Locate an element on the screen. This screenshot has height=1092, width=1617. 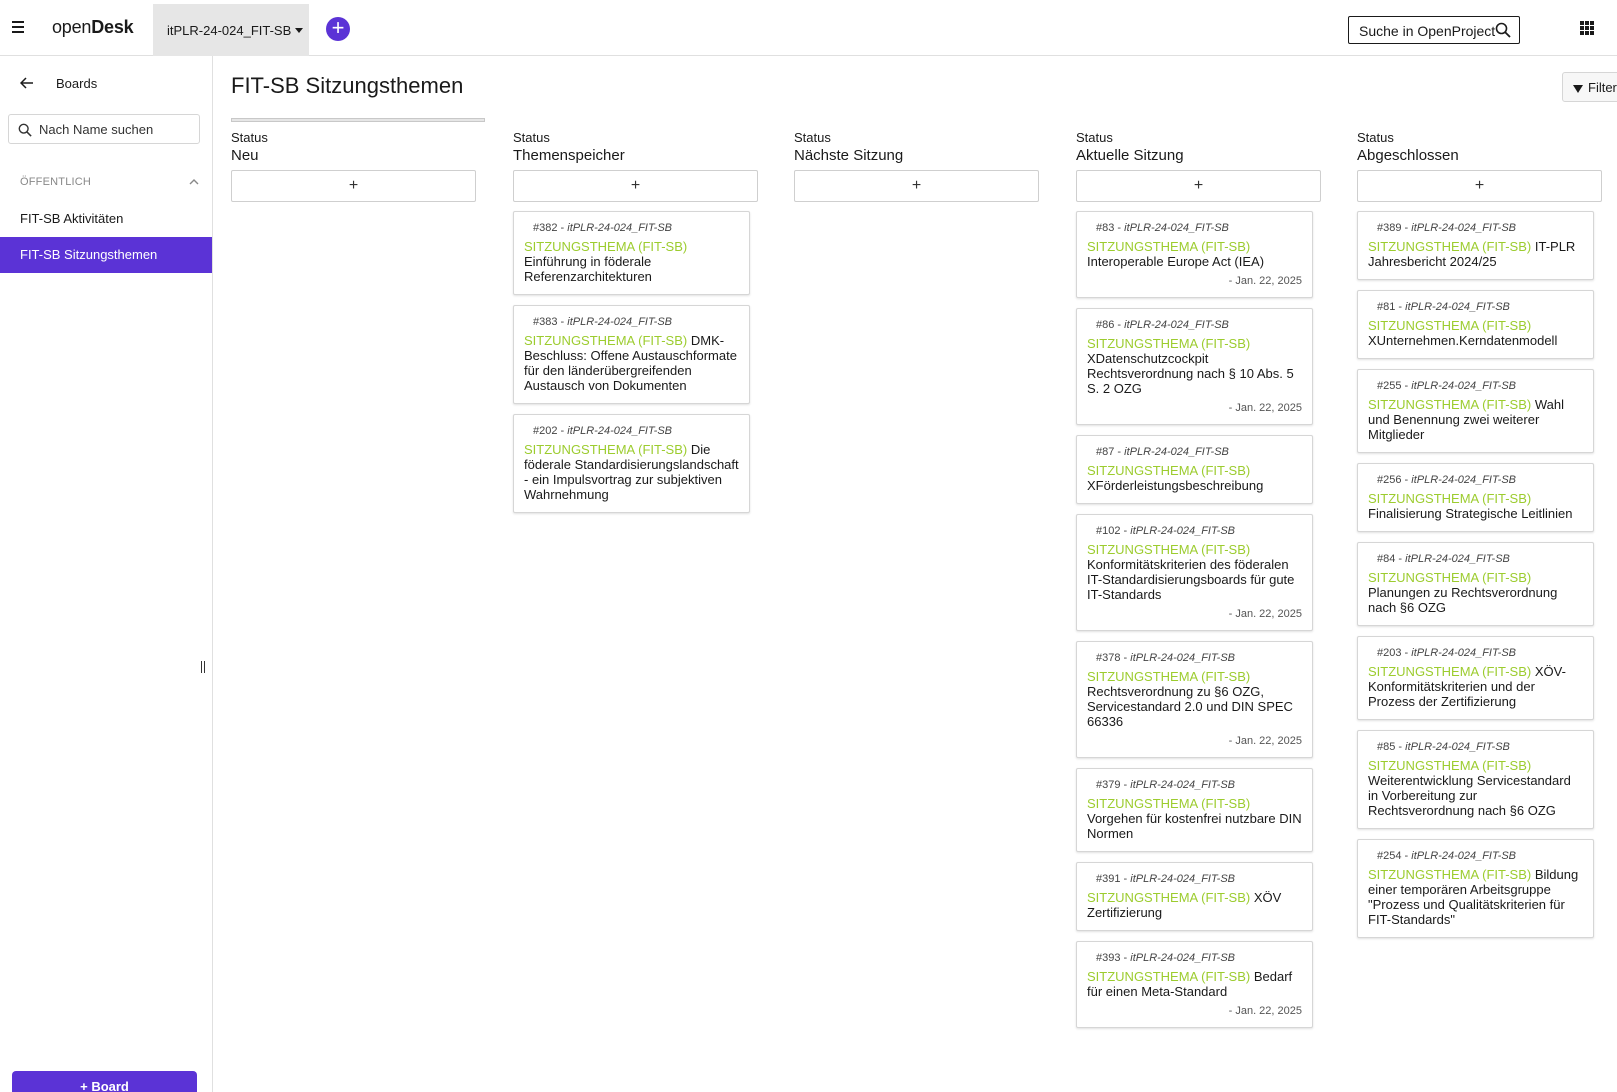
create-new-button: + is located at coordinates (338, 29).